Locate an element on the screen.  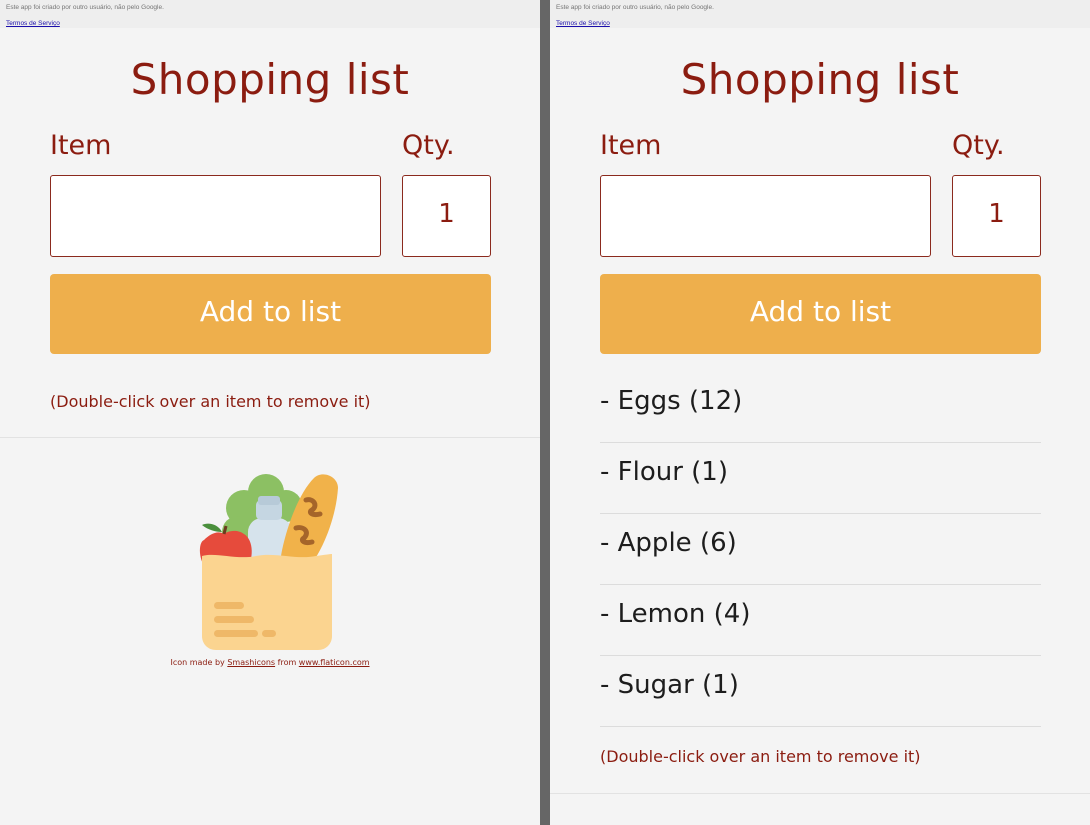
list-item-apple: - Apple (6) is located at coordinates (820, 549).